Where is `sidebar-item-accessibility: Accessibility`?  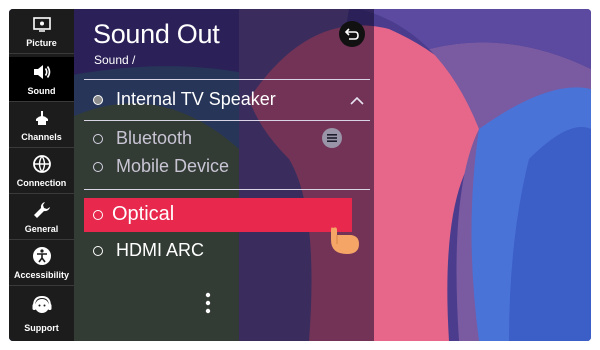
sidebar-item-accessibility: Accessibility is located at coordinates (41, 263).